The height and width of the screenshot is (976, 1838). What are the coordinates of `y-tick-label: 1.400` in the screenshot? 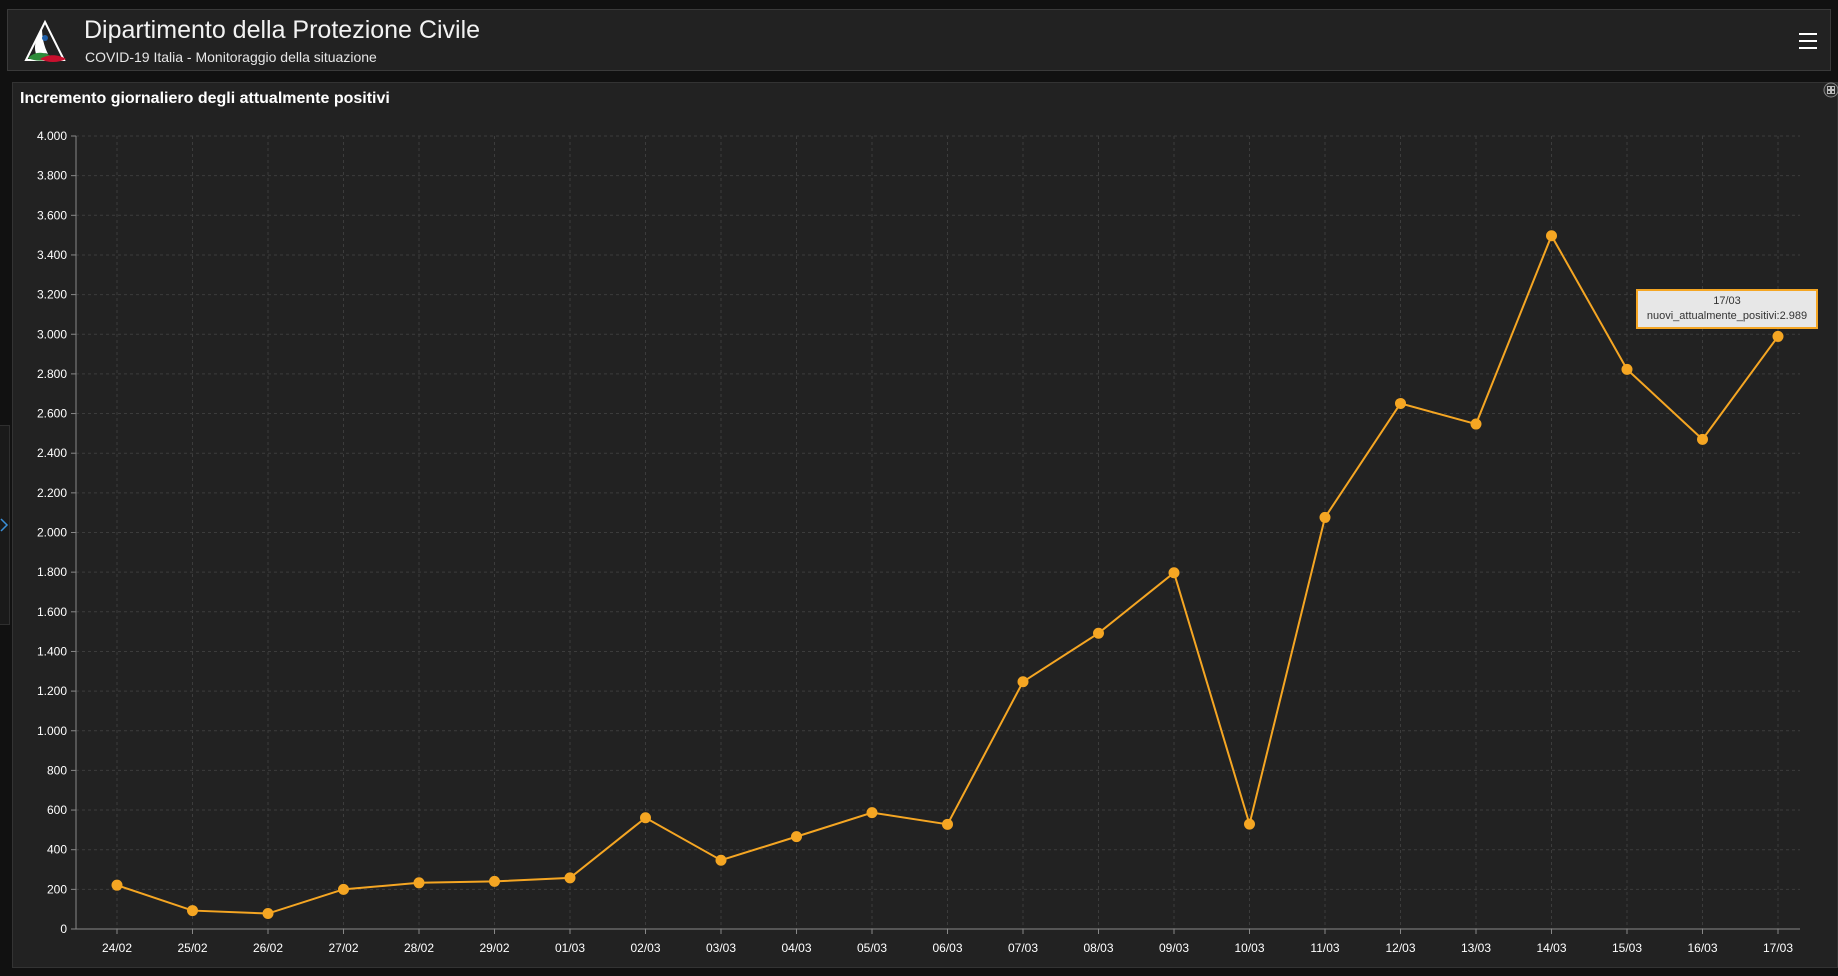 It's located at (52, 651).